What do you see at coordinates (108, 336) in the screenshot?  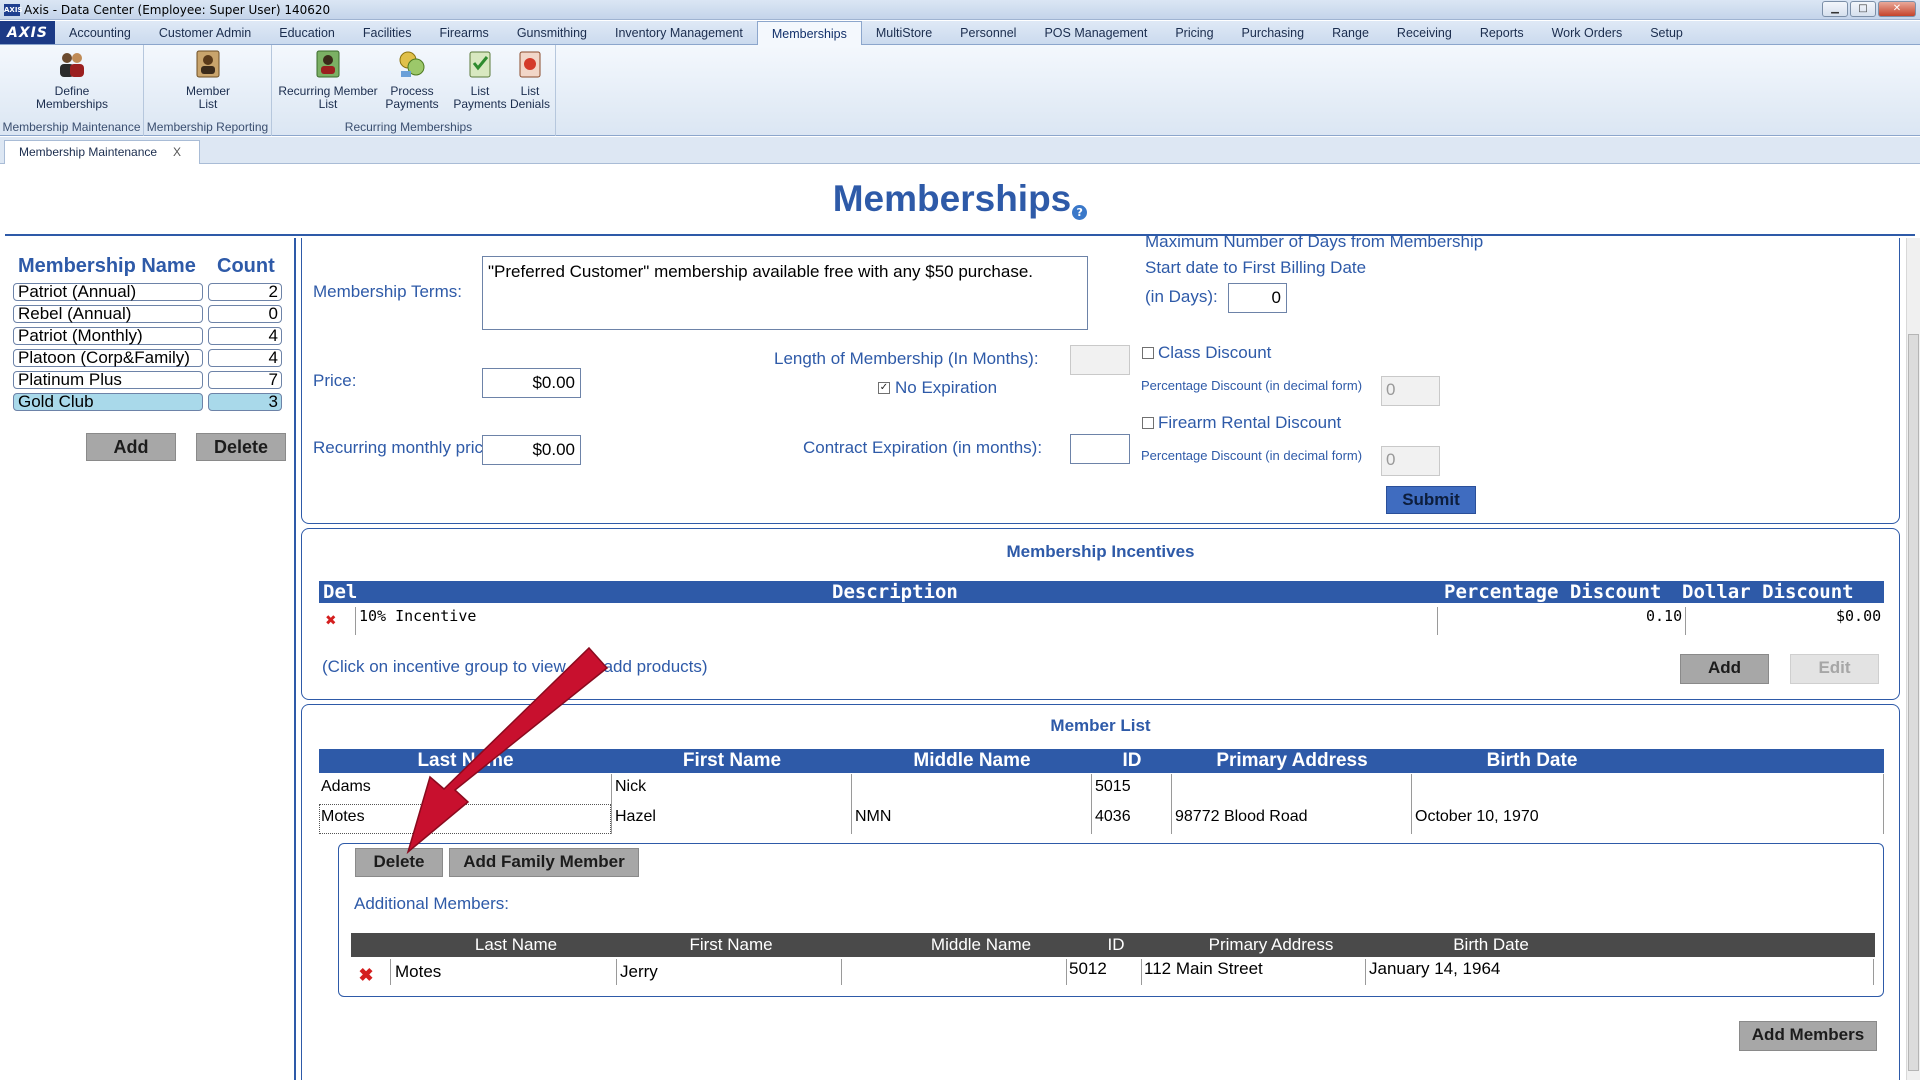 I see `membership-name: Patriot (Monthly)` at bounding box center [108, 336].